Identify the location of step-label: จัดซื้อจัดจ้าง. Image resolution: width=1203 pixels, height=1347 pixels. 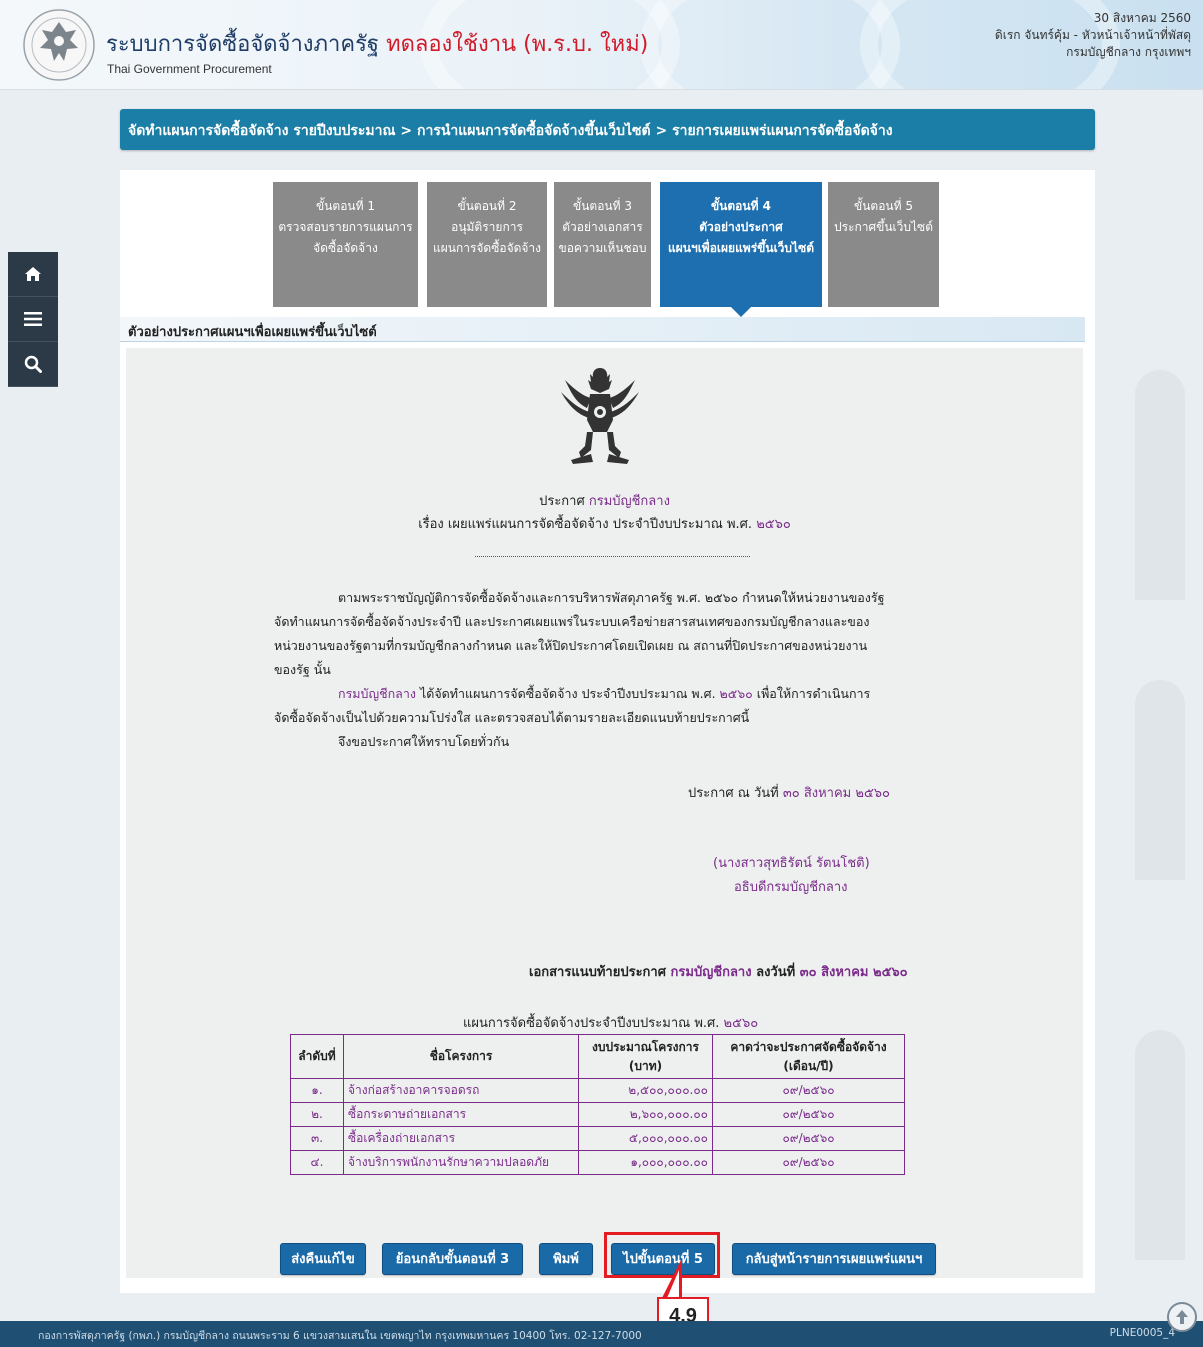
(345, 248).